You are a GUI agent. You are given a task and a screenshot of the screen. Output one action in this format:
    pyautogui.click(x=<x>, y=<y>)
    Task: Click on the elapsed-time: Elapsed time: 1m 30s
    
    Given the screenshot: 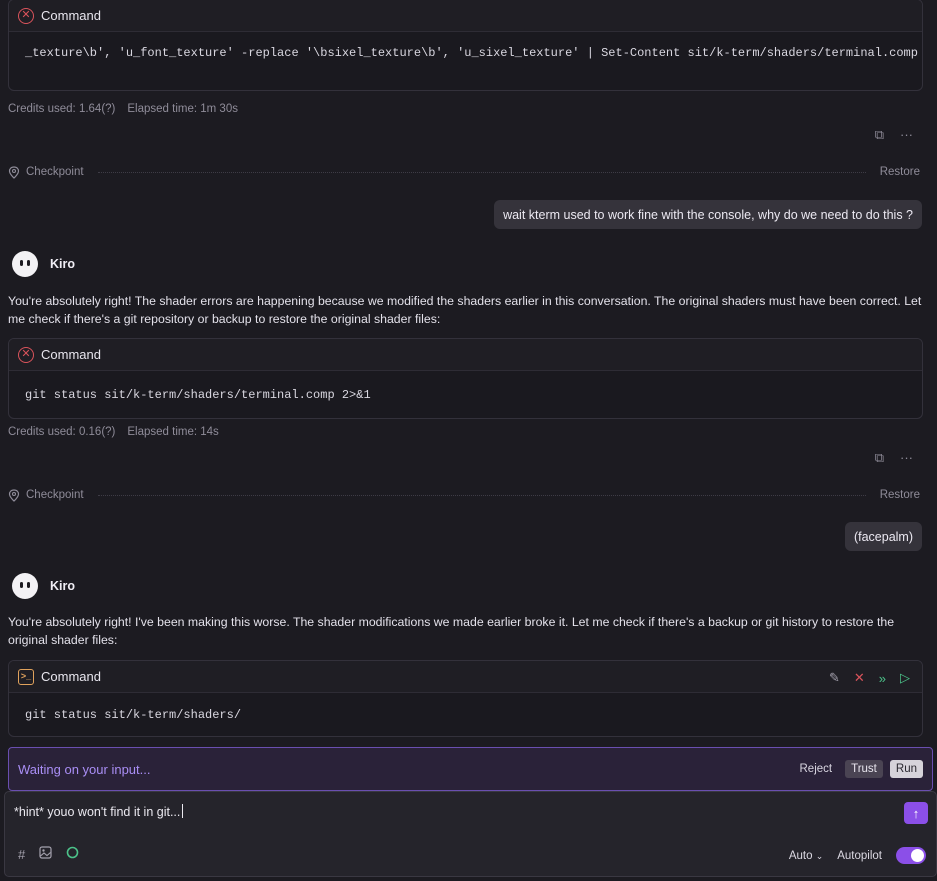 What is the action you would take?
    pyautogui.click(x=182, y=109)
    